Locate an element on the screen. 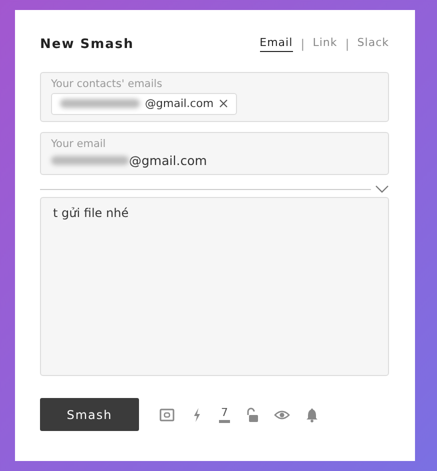 The width and height of the screenshot is (437, 471). chevron-down-icon is located at coordinates (382, 189).